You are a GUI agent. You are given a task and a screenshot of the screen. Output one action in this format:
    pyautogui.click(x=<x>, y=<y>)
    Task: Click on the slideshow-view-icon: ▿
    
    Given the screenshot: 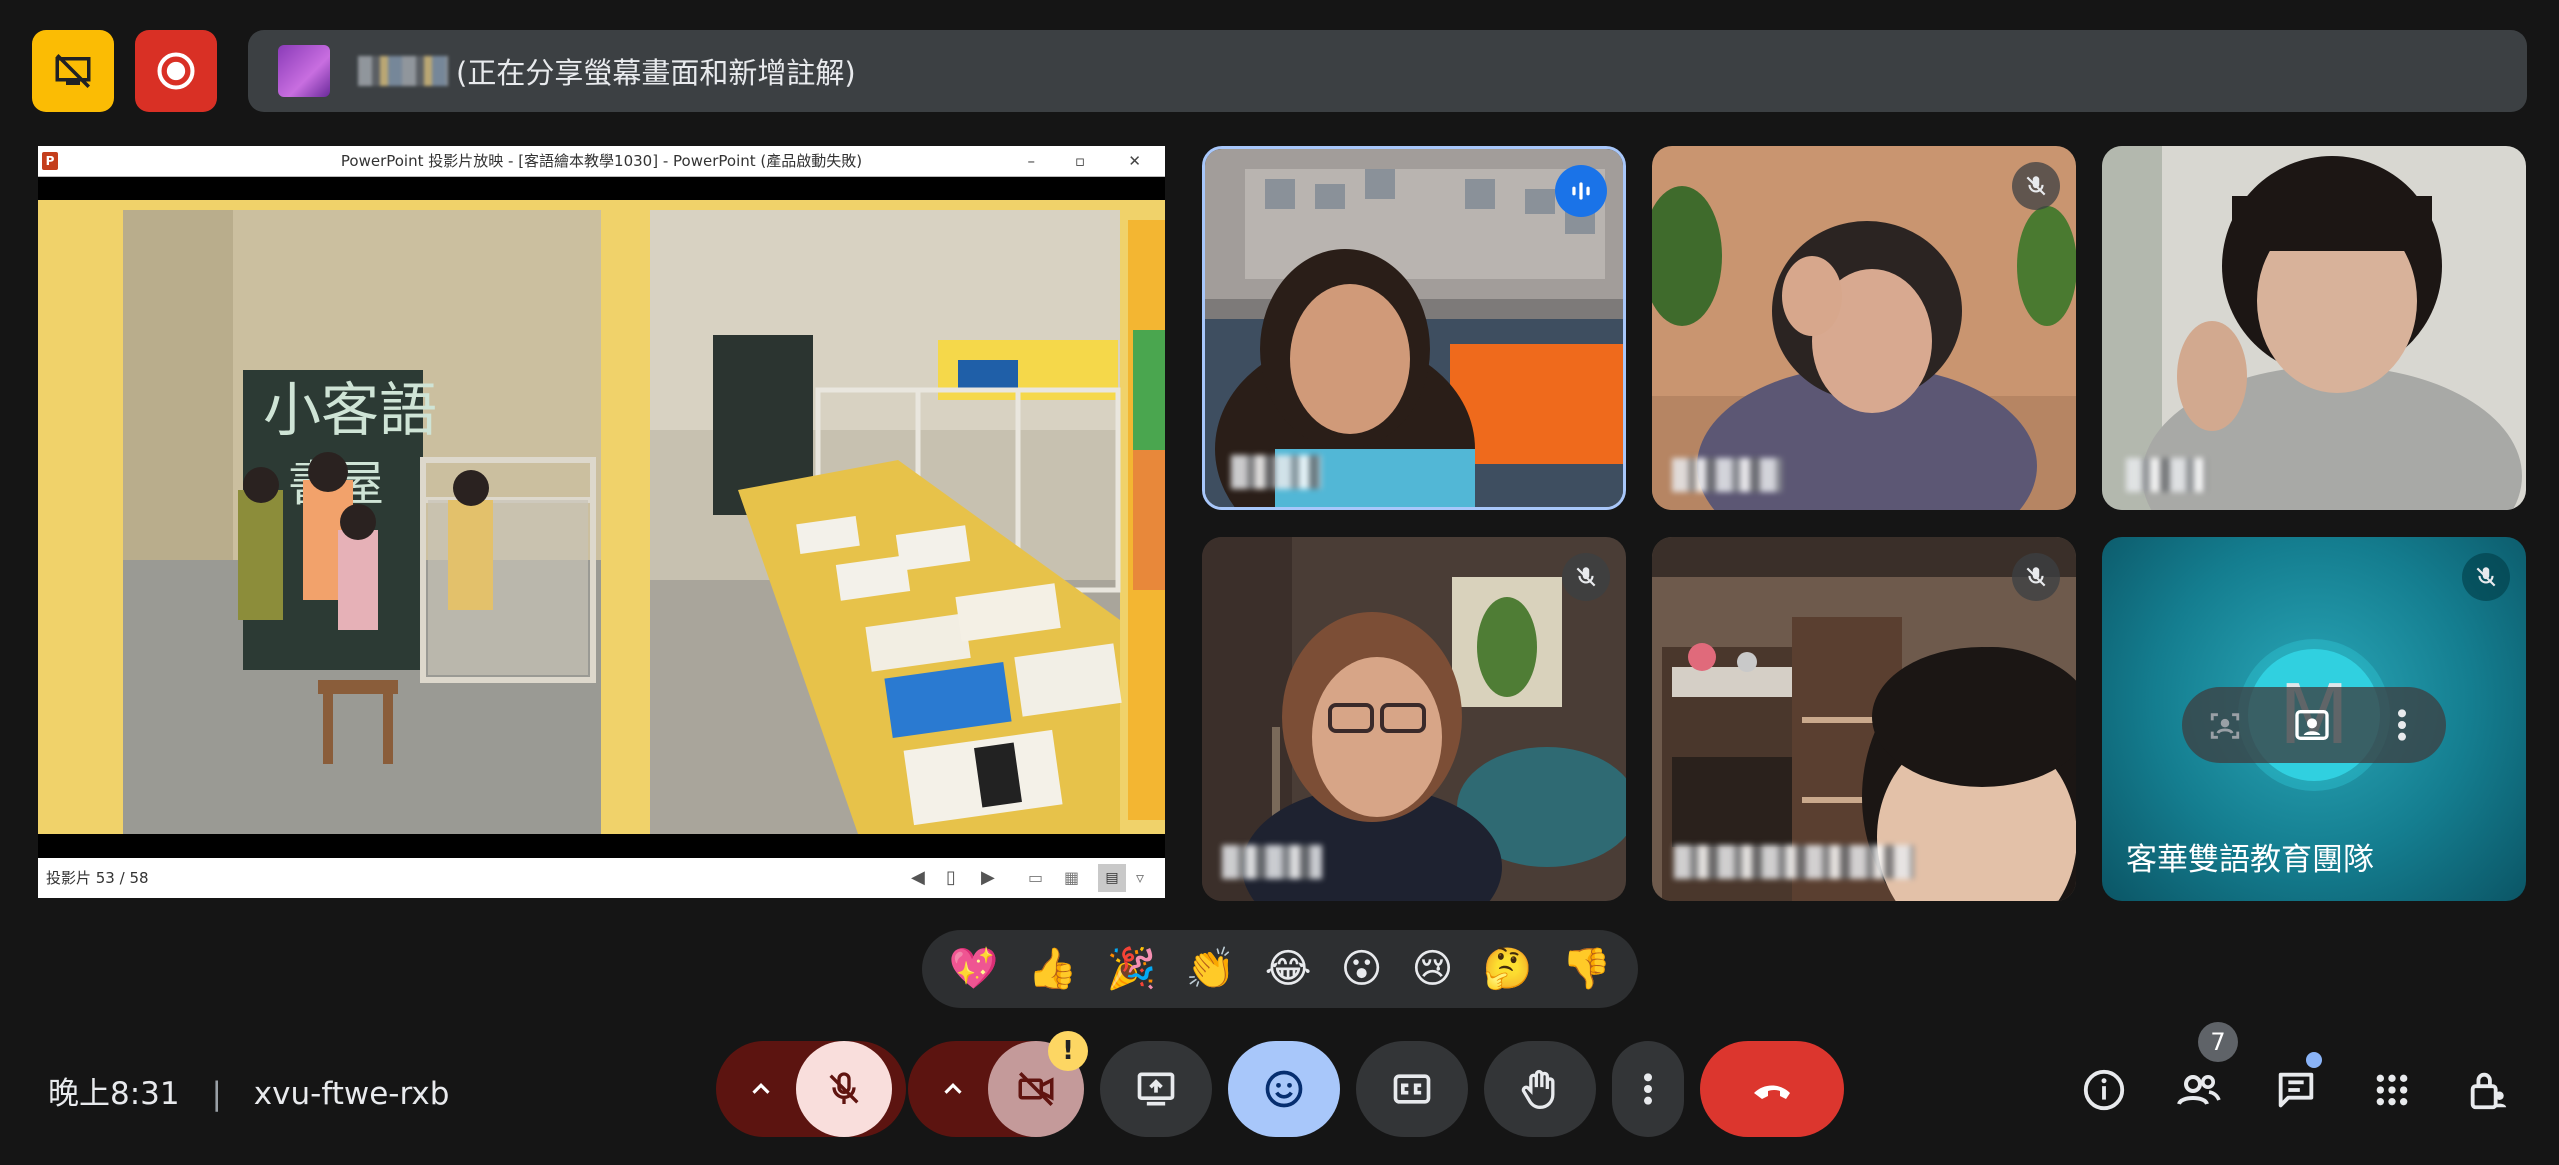 What is the action you would take?
    pyautogui.click(x=1140, y=878)
    